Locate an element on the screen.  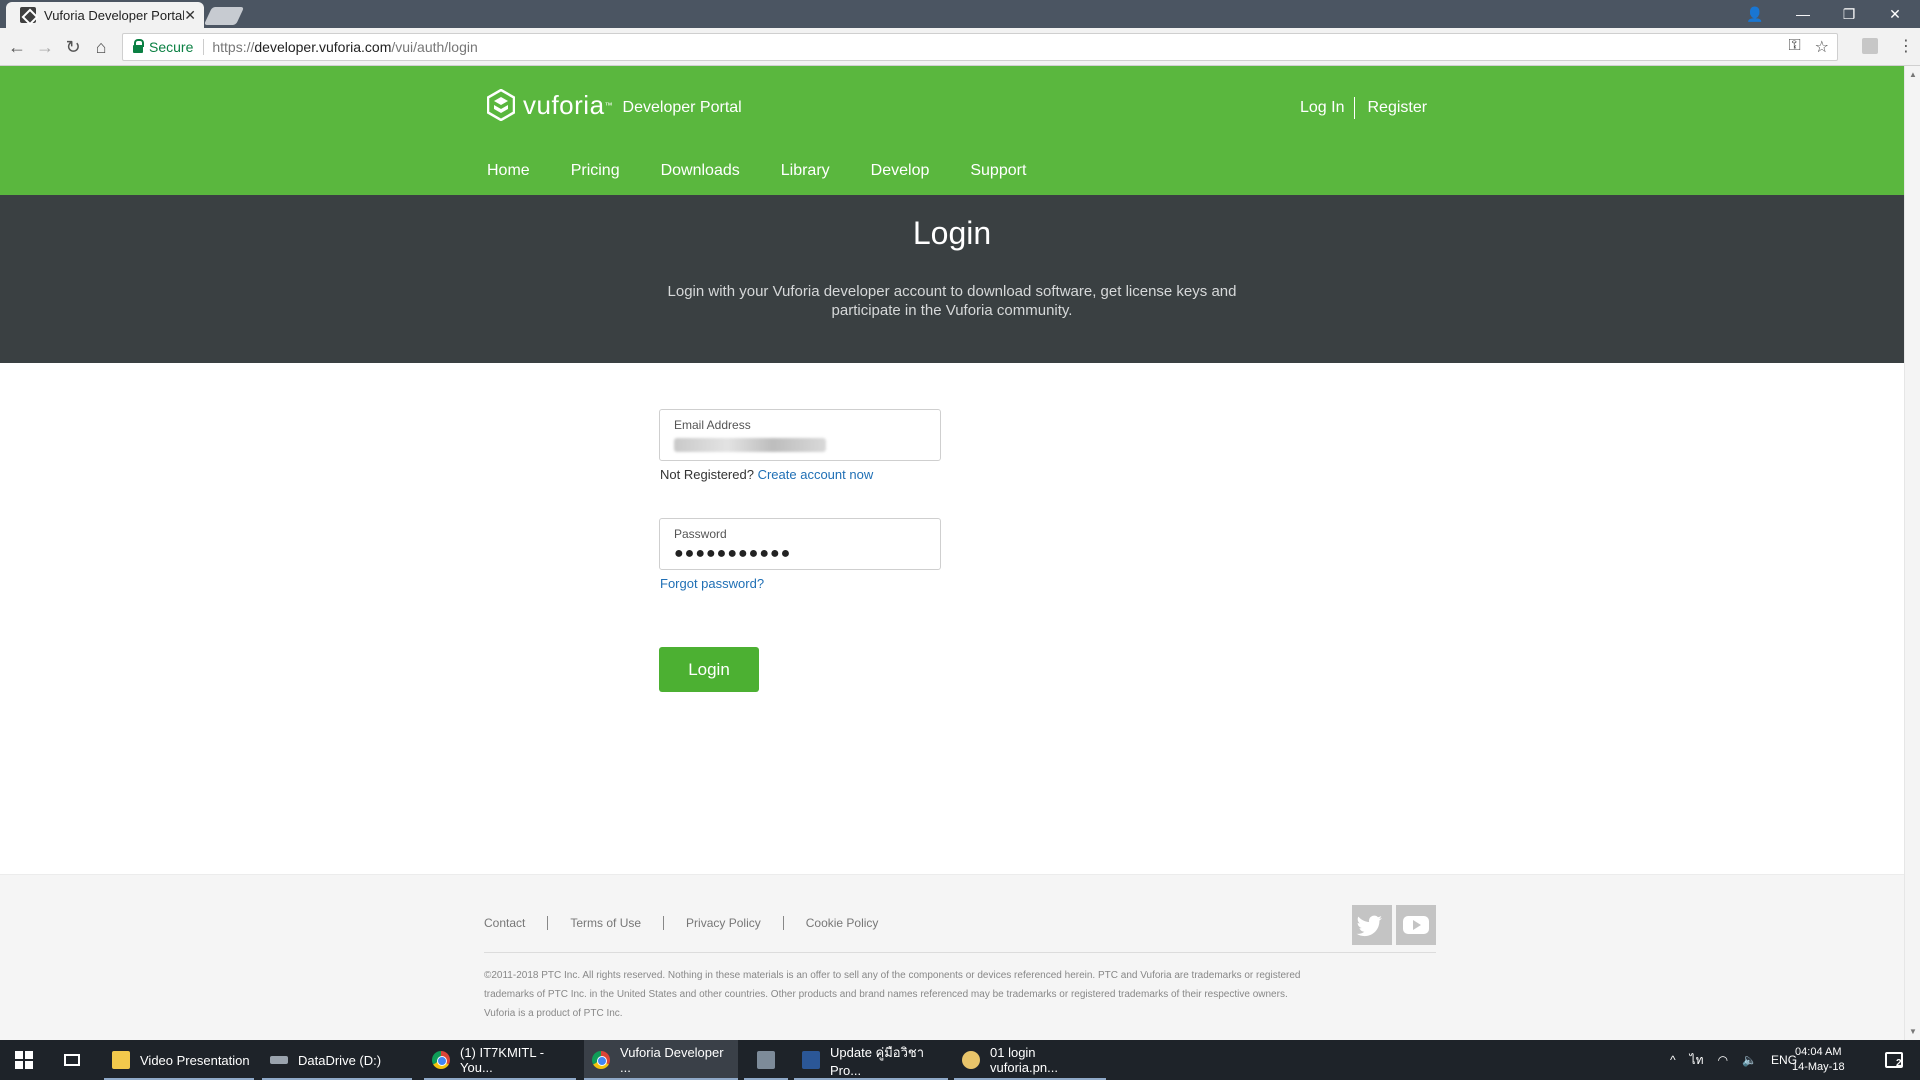
scroll-down-icon: ▼ is located at coordinates (1913, 1031).